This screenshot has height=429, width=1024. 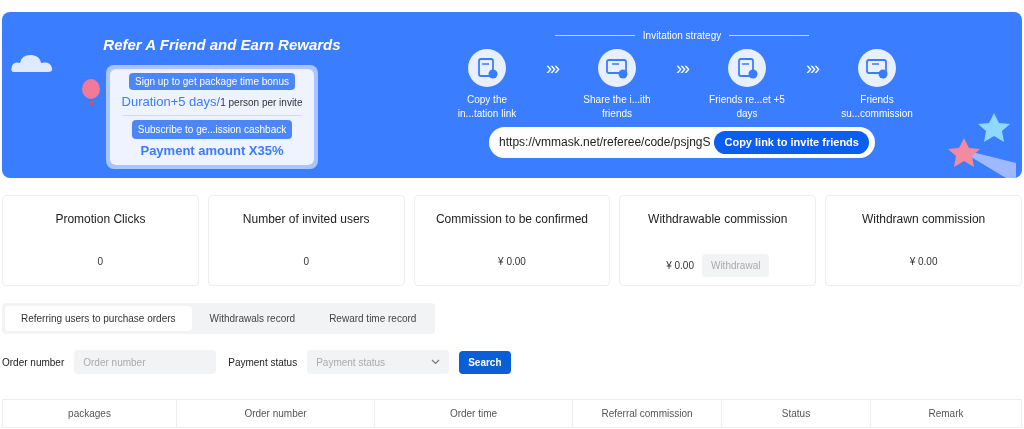 What do you see at coordinates (33, 362) in the screenshot?
I see `order-number-label: Order number` at bounding box center [33, 362].